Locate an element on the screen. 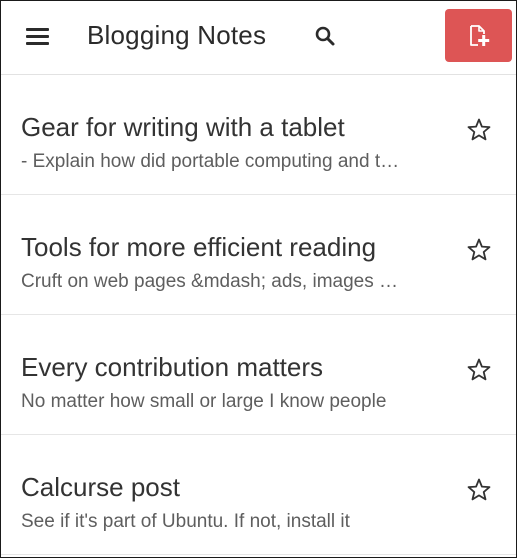 This screenshot has height=558, width=517. page-title: Blogging Notes is located at coordinates (177, 35).